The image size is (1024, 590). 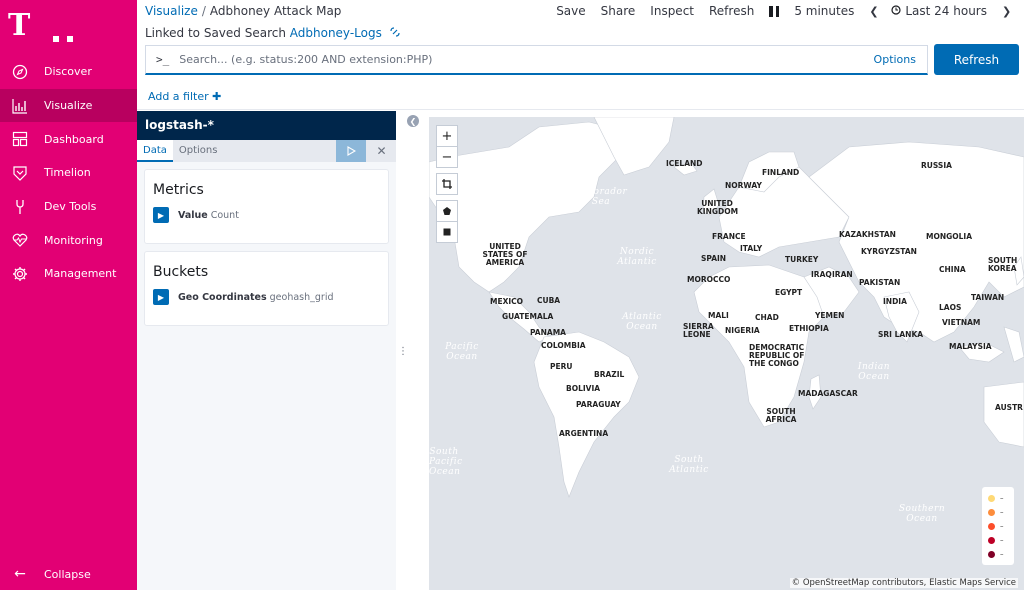 I want to click on country-label: SIERRA LEONE, so click(x=698, y=330).